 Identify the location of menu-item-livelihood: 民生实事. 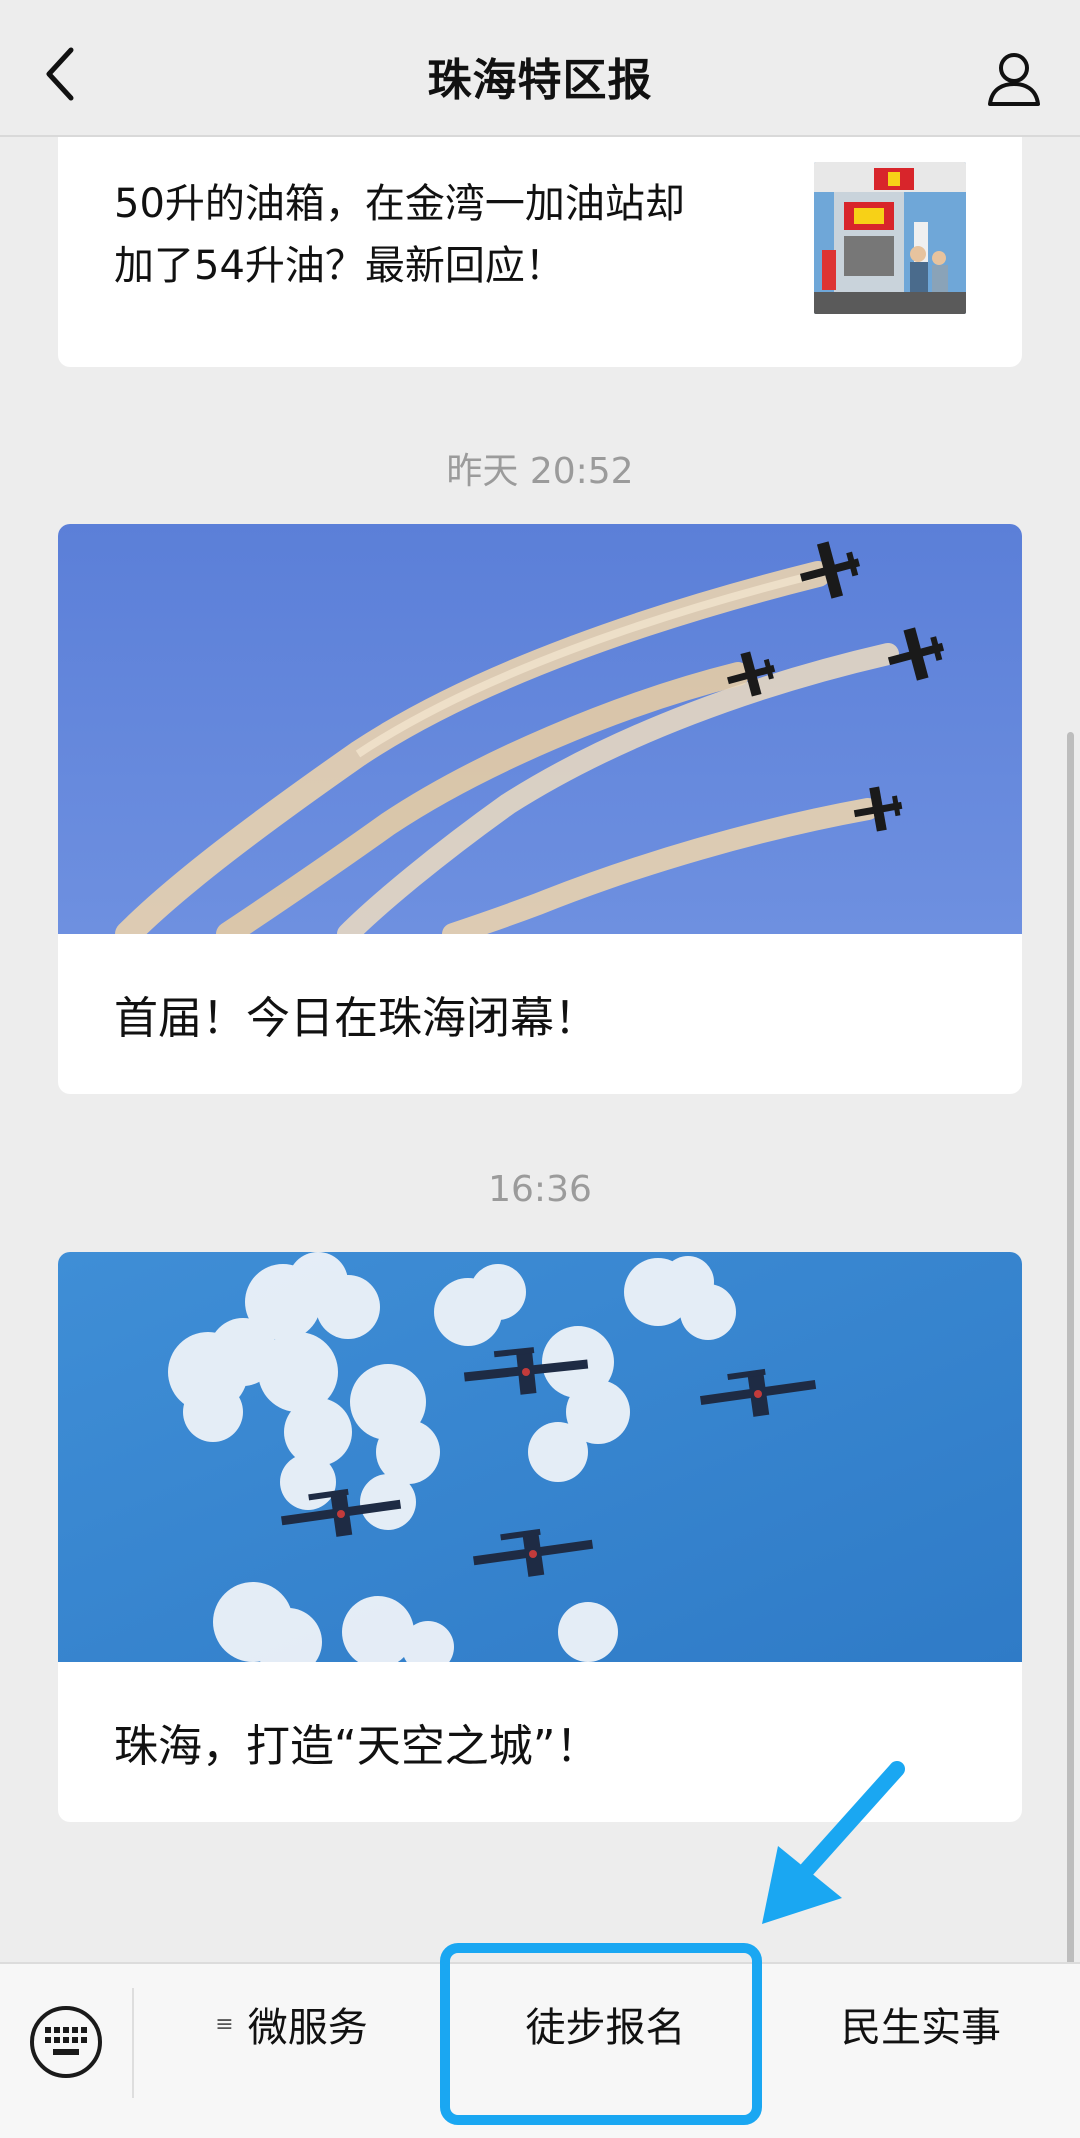
(921, 2024).